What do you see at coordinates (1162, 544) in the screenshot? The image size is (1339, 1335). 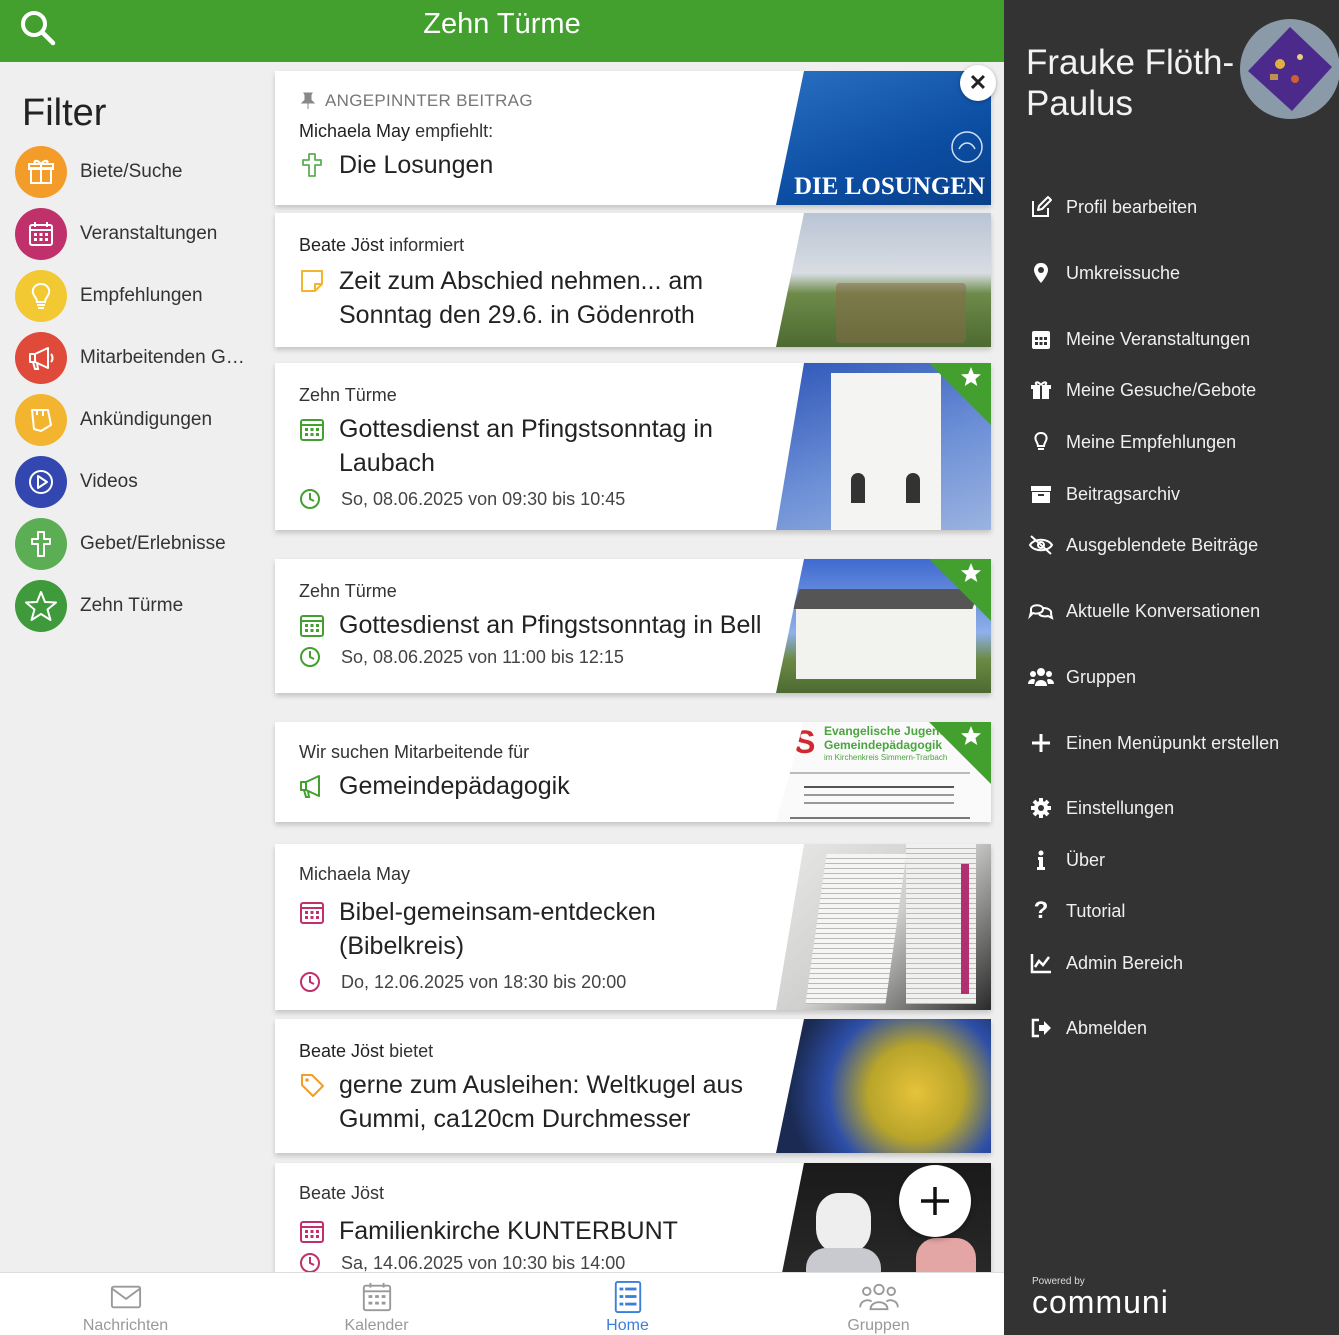 I see `menu-label: Ausgeblendete Beiträge` at bounding box center [1162, 544].